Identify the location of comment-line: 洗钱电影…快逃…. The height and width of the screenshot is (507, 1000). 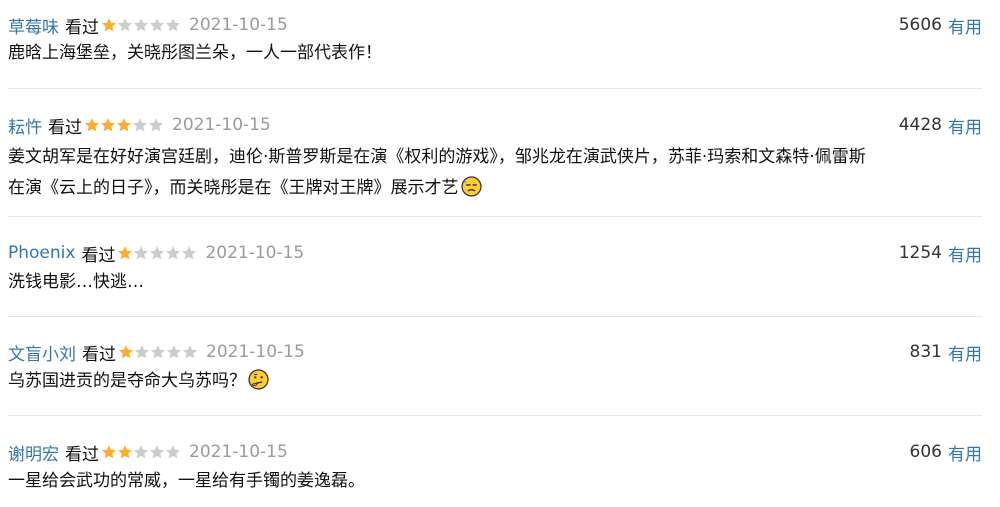
(76, 282).